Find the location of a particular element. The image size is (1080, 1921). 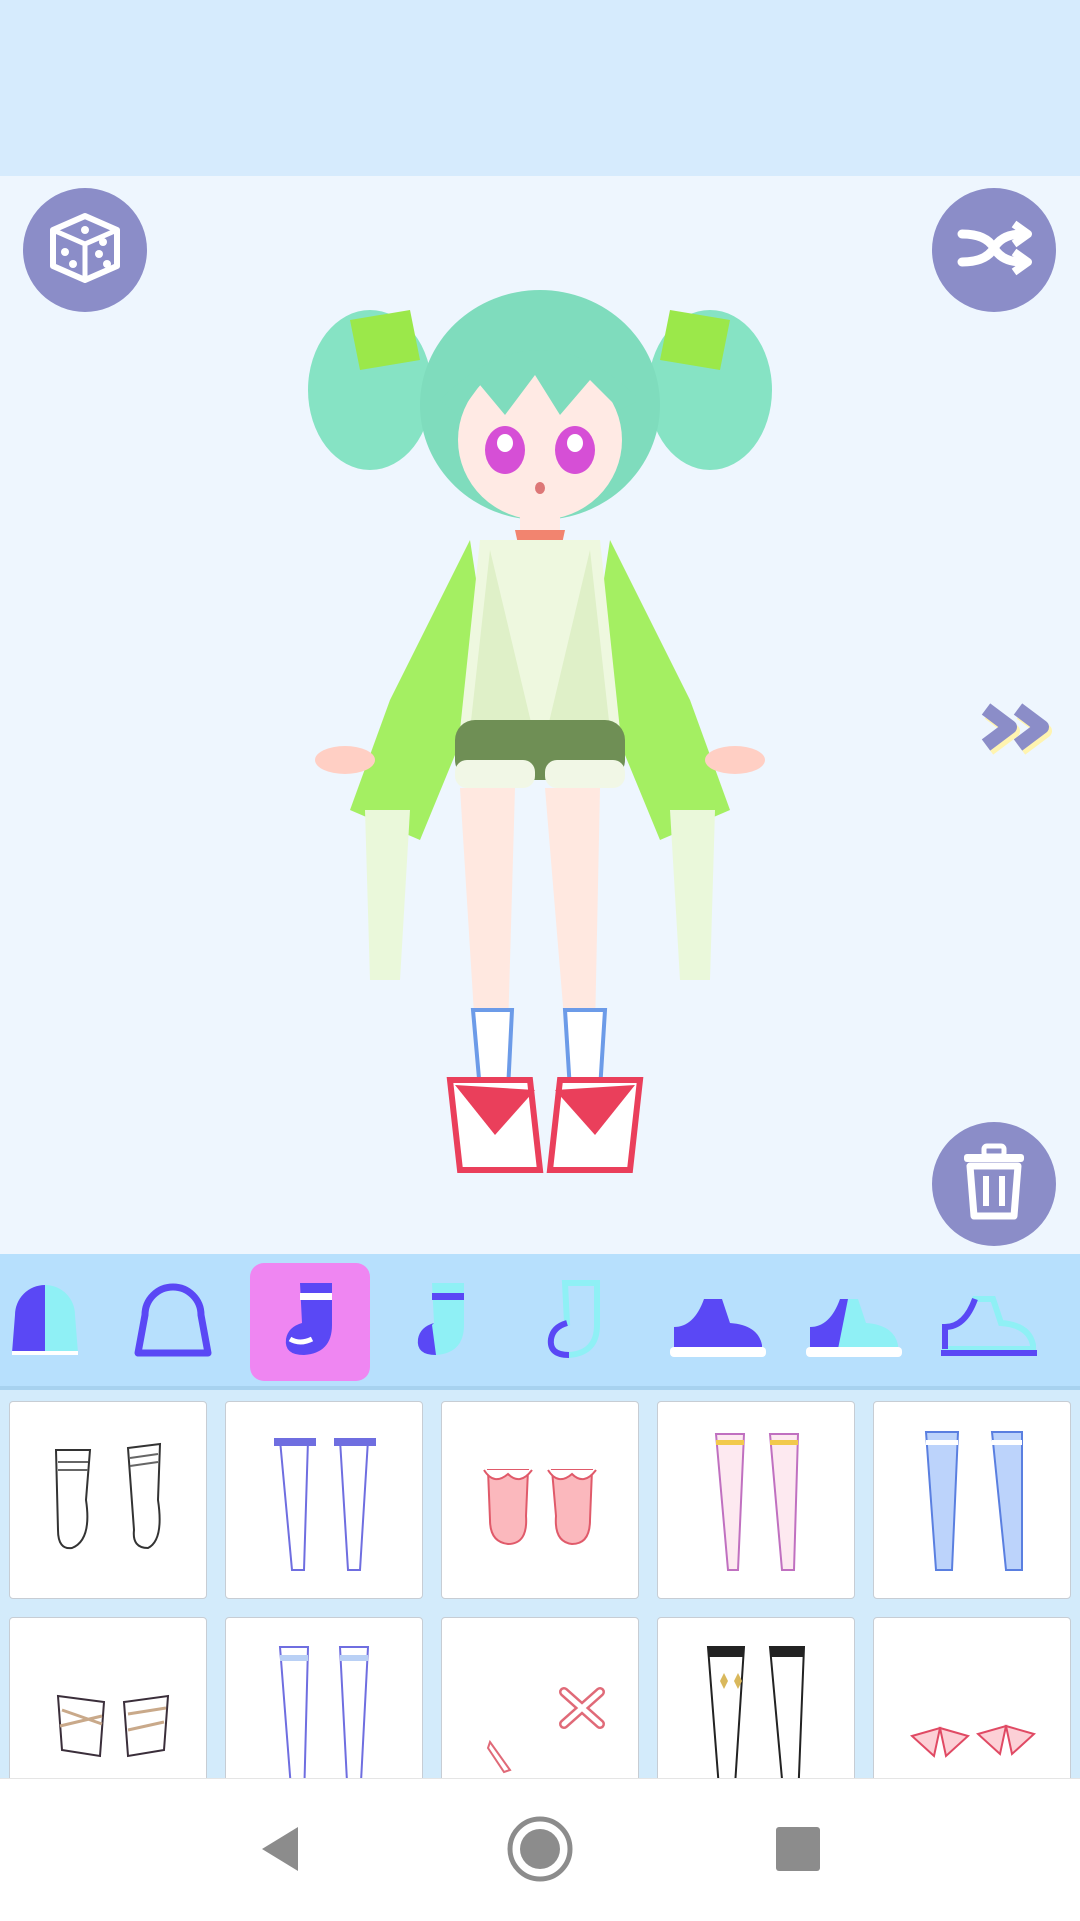

item-bandage-patches is located at coordinates (540, 1697).